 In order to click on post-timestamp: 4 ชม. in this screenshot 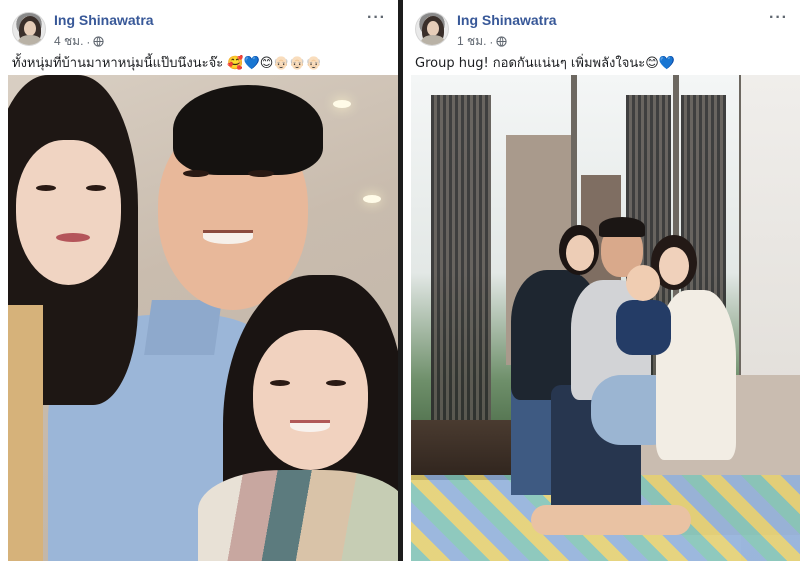, I will do `click(68, 41)`.